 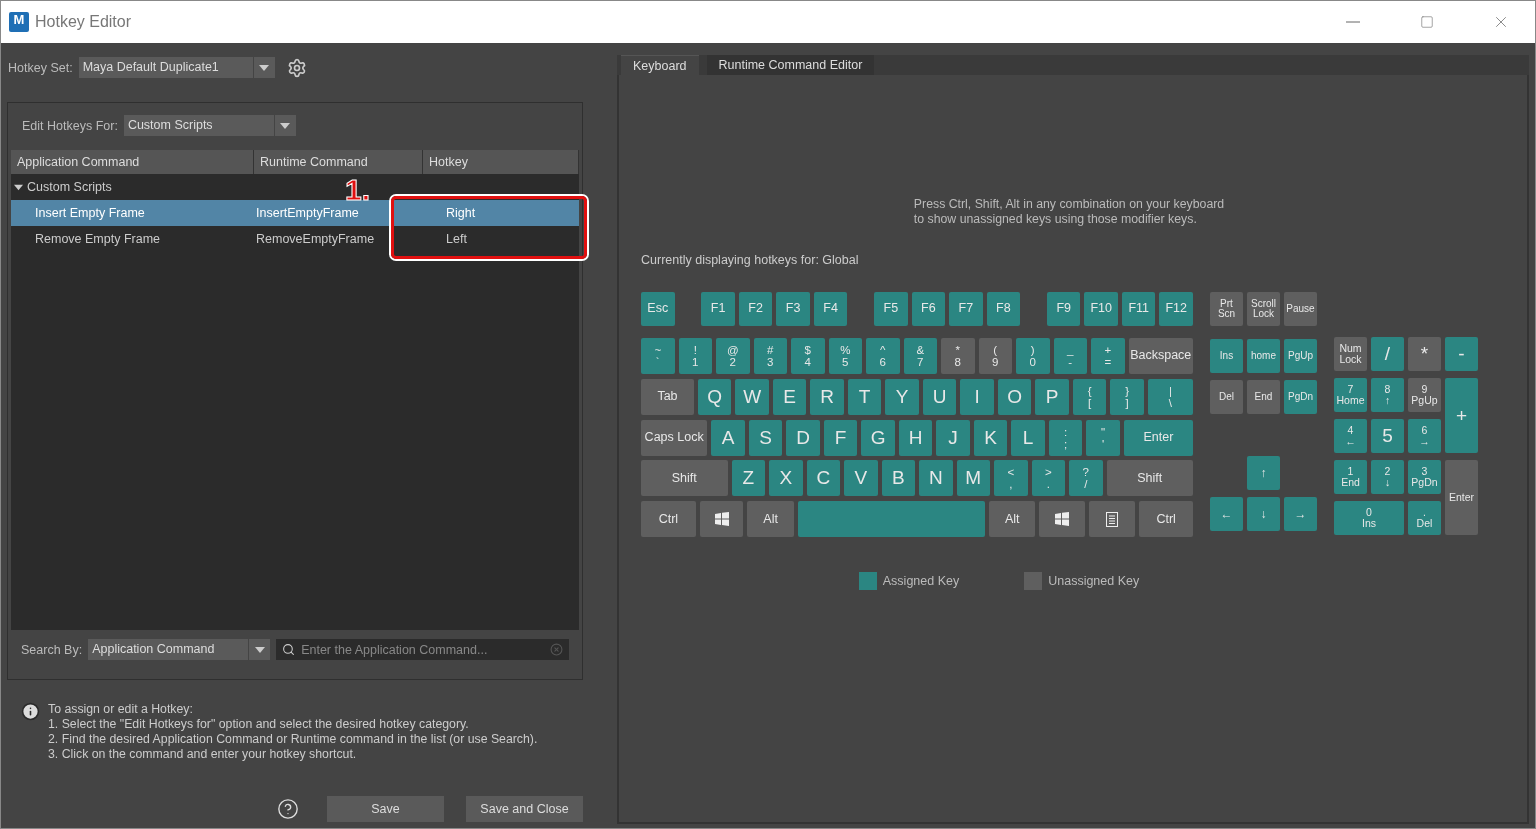 I want to click on keycap: X, so click(x=786, y=478).